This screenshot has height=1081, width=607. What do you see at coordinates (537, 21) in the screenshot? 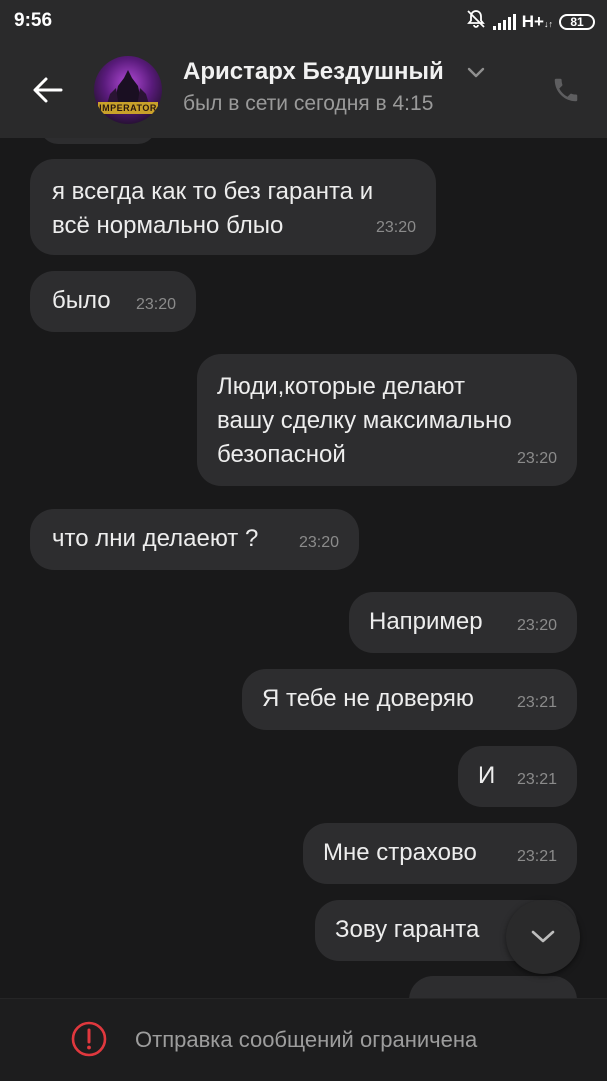
I see `network-type: H+↓↑` at bounding box center [537, 21].